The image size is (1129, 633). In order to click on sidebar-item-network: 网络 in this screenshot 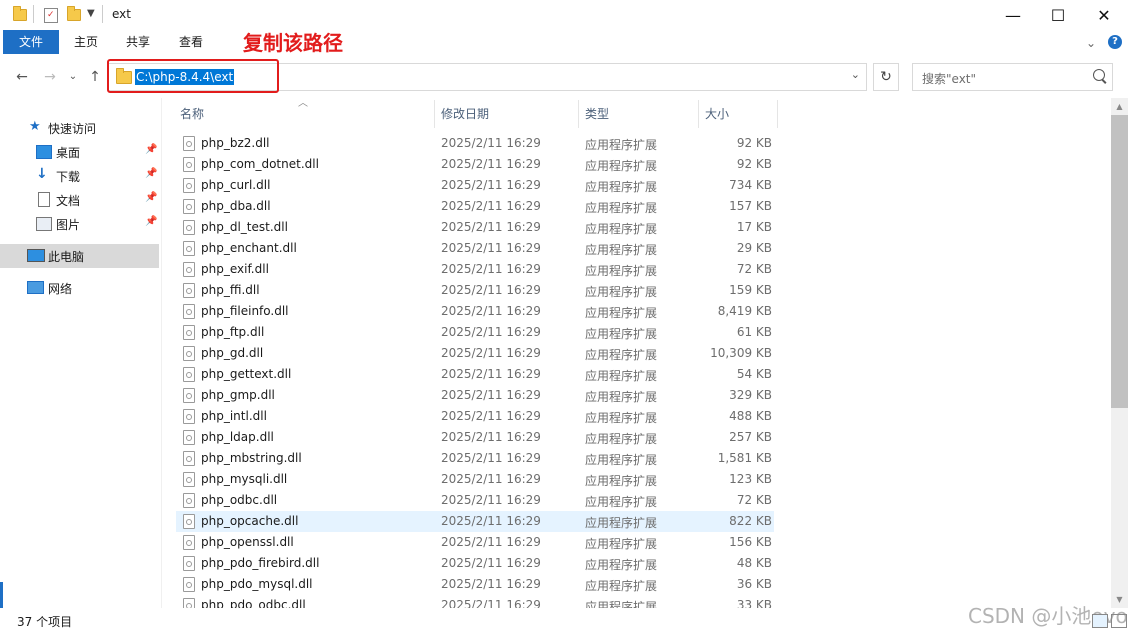, I will do `click(79, 288)`.